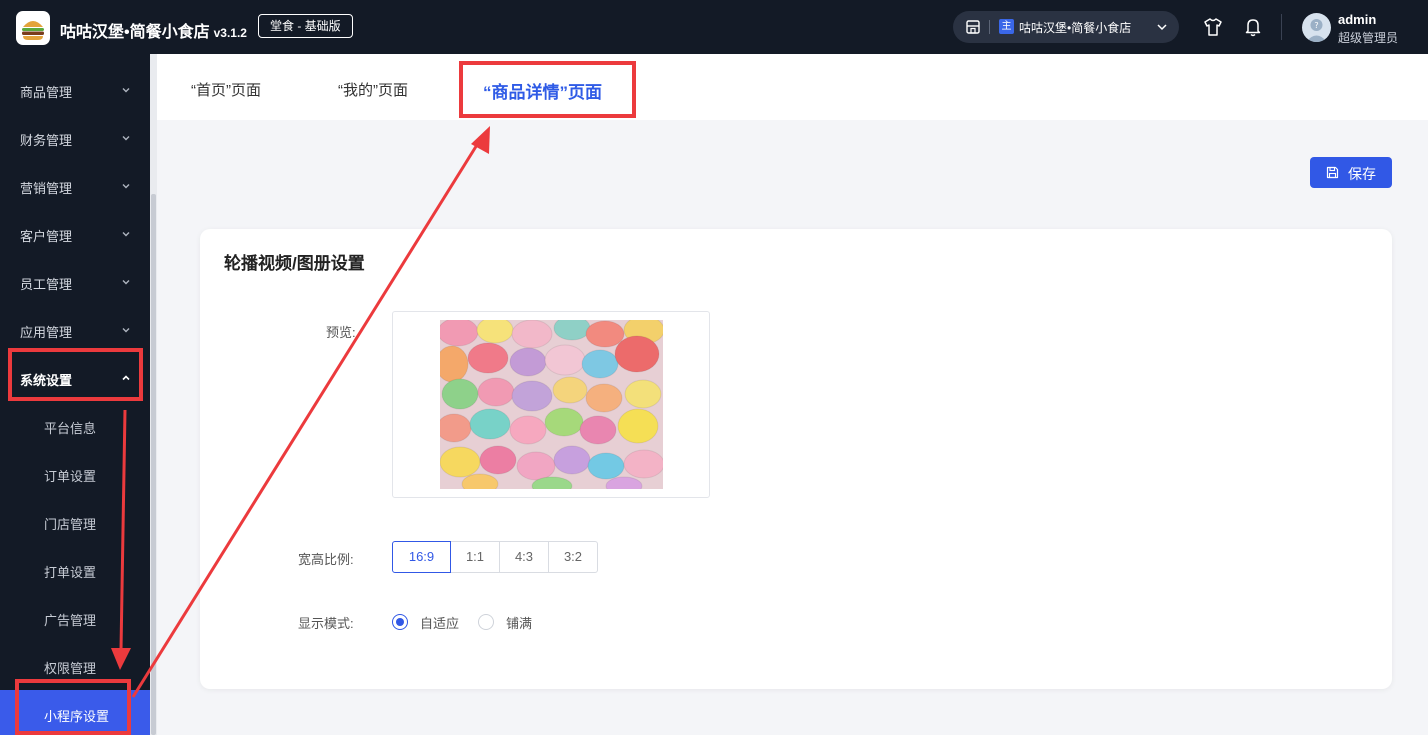 This screenshot has height=735, width=1428. I want to click on radio-fit-label: 自适应, so click(439, 622).